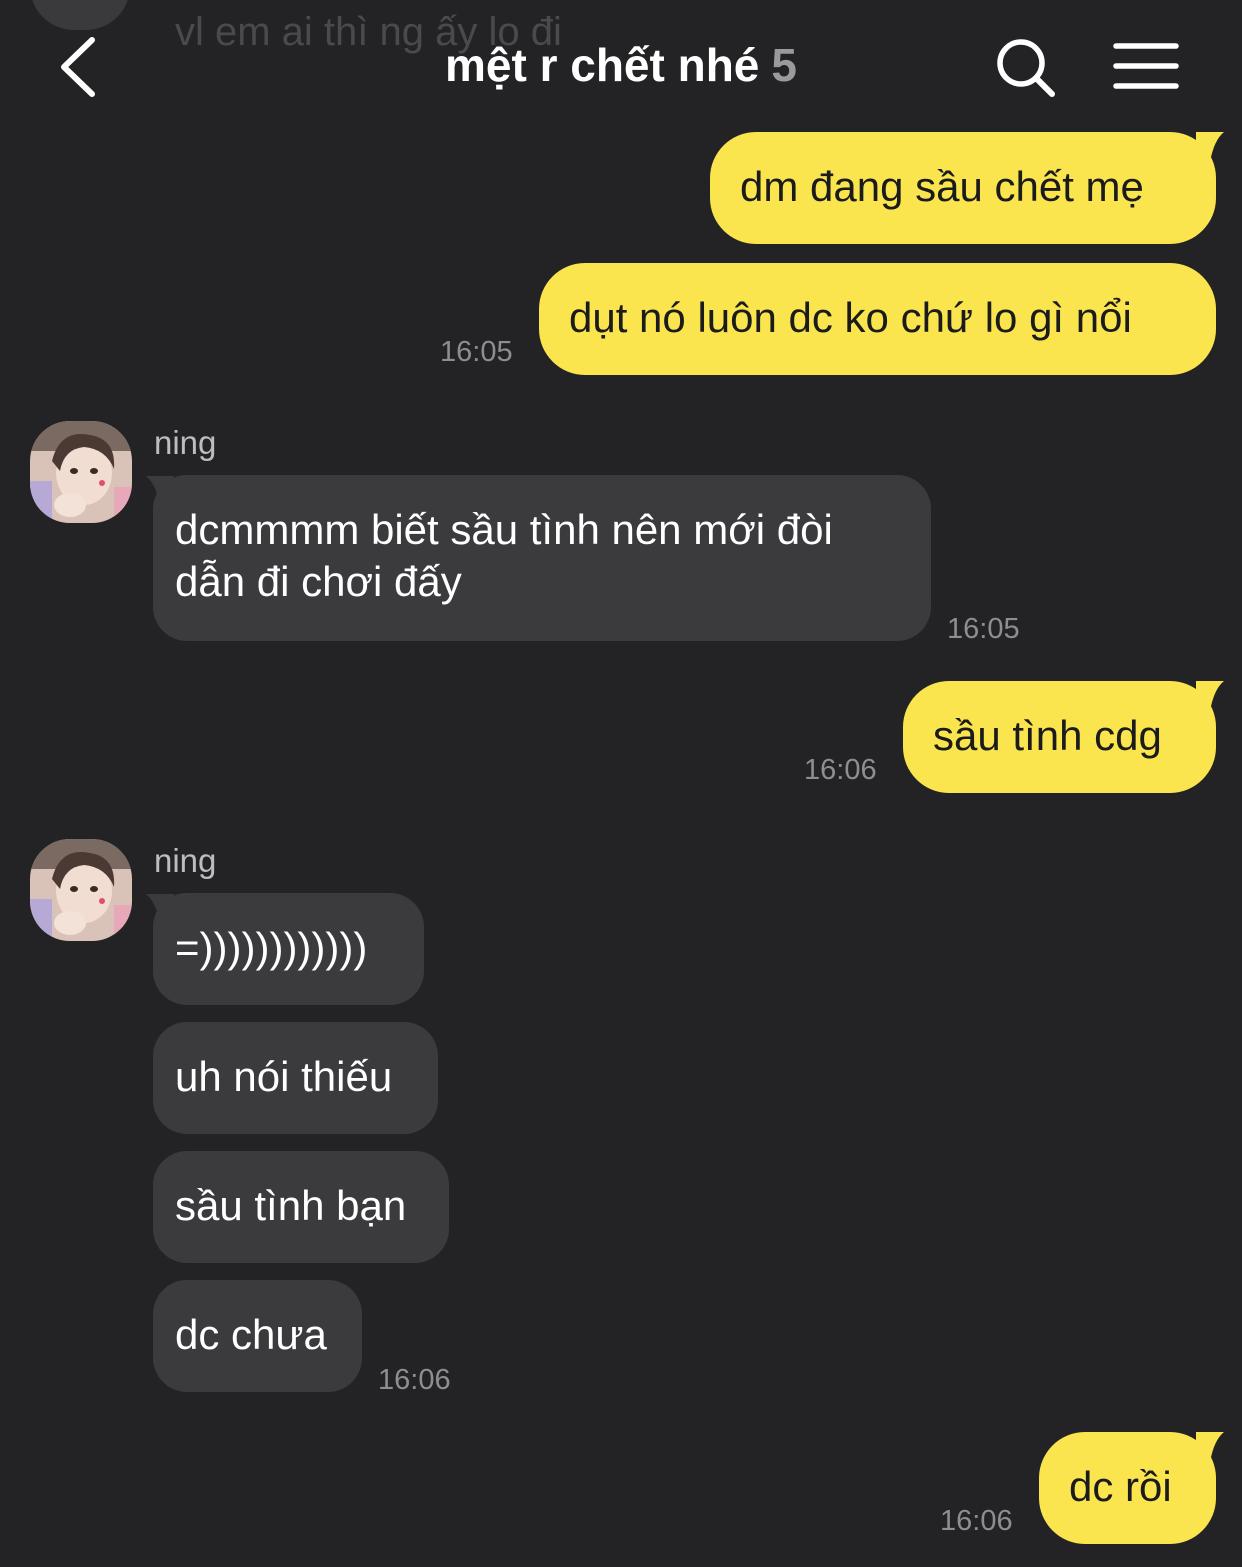 The height and width of the screenshot is (1567, 1242). I want to click on hamburger-menu-icon, so click(1146, 66).